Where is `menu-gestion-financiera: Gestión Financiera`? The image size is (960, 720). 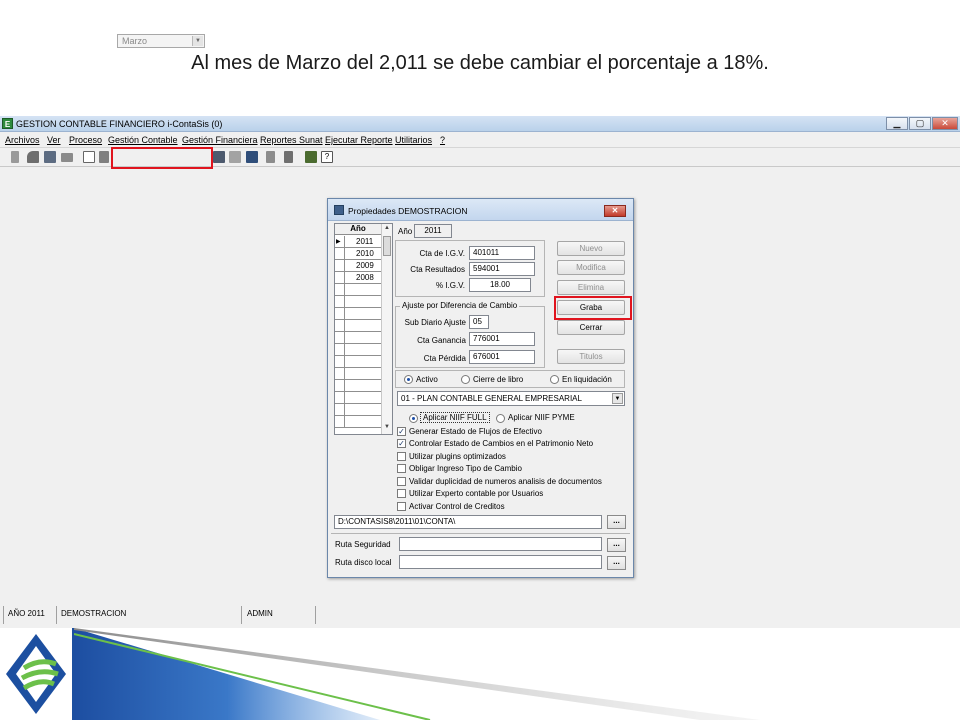 menu-gestion-financiera: Gestión Financiera is located at coordinates (220, 140).